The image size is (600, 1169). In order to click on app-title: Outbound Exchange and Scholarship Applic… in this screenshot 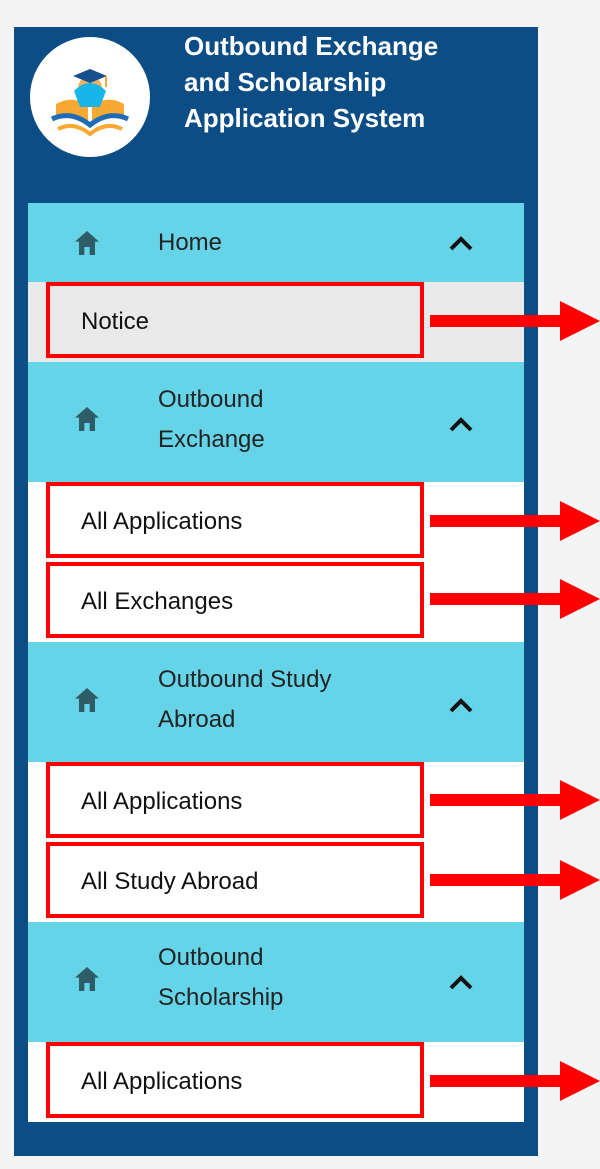, I will do `click(354, 82)`.